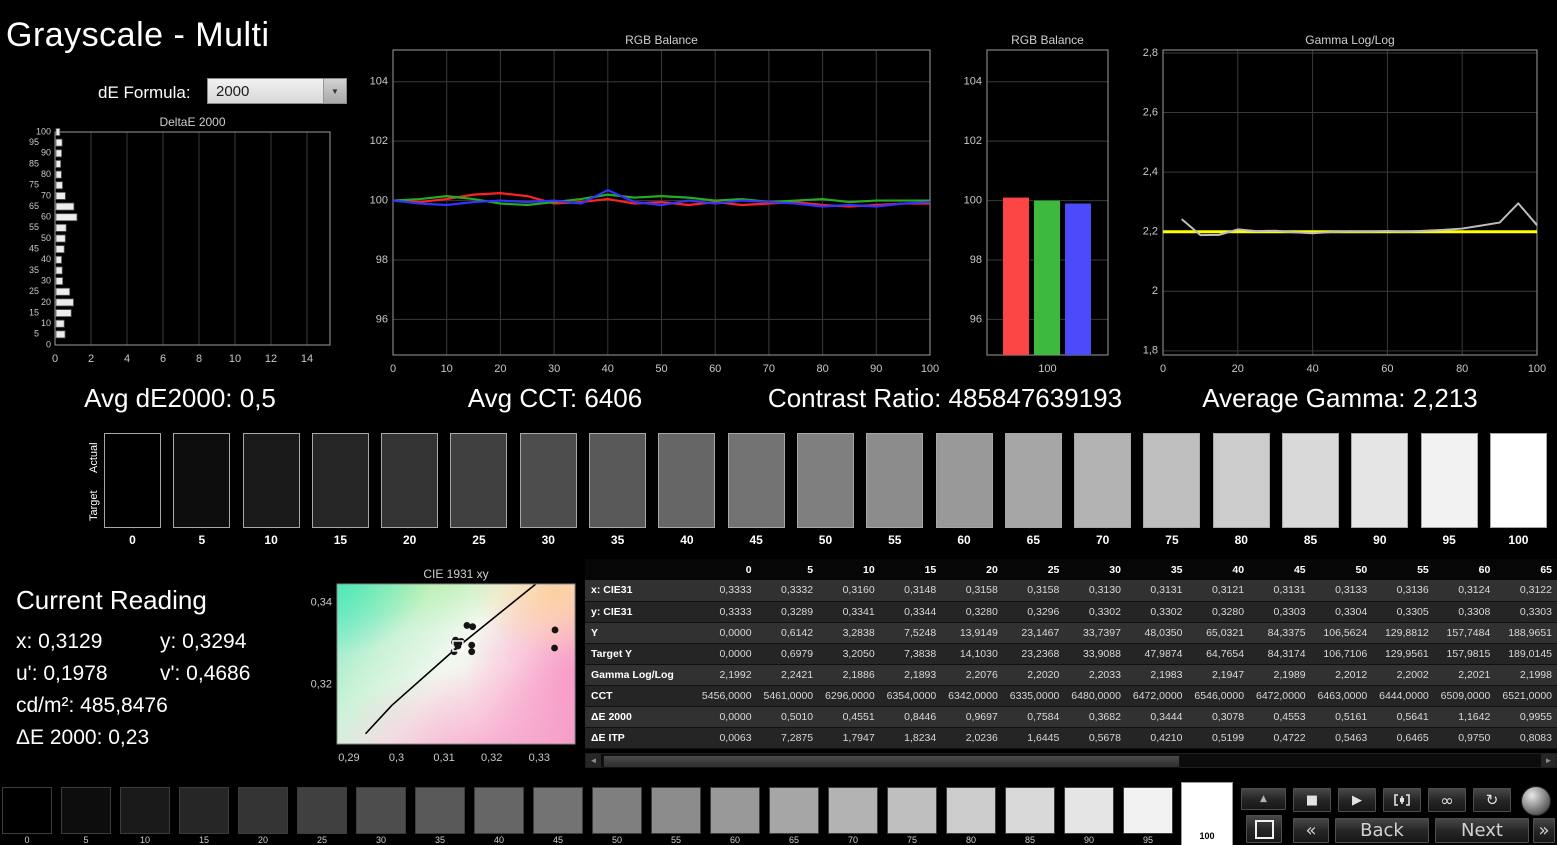 Image resolution: width=1557 pixels, height=845 pixels. Describe the element at coordinates (1312, 800) in the screenshot. I see `stop-button: ■` at that location.